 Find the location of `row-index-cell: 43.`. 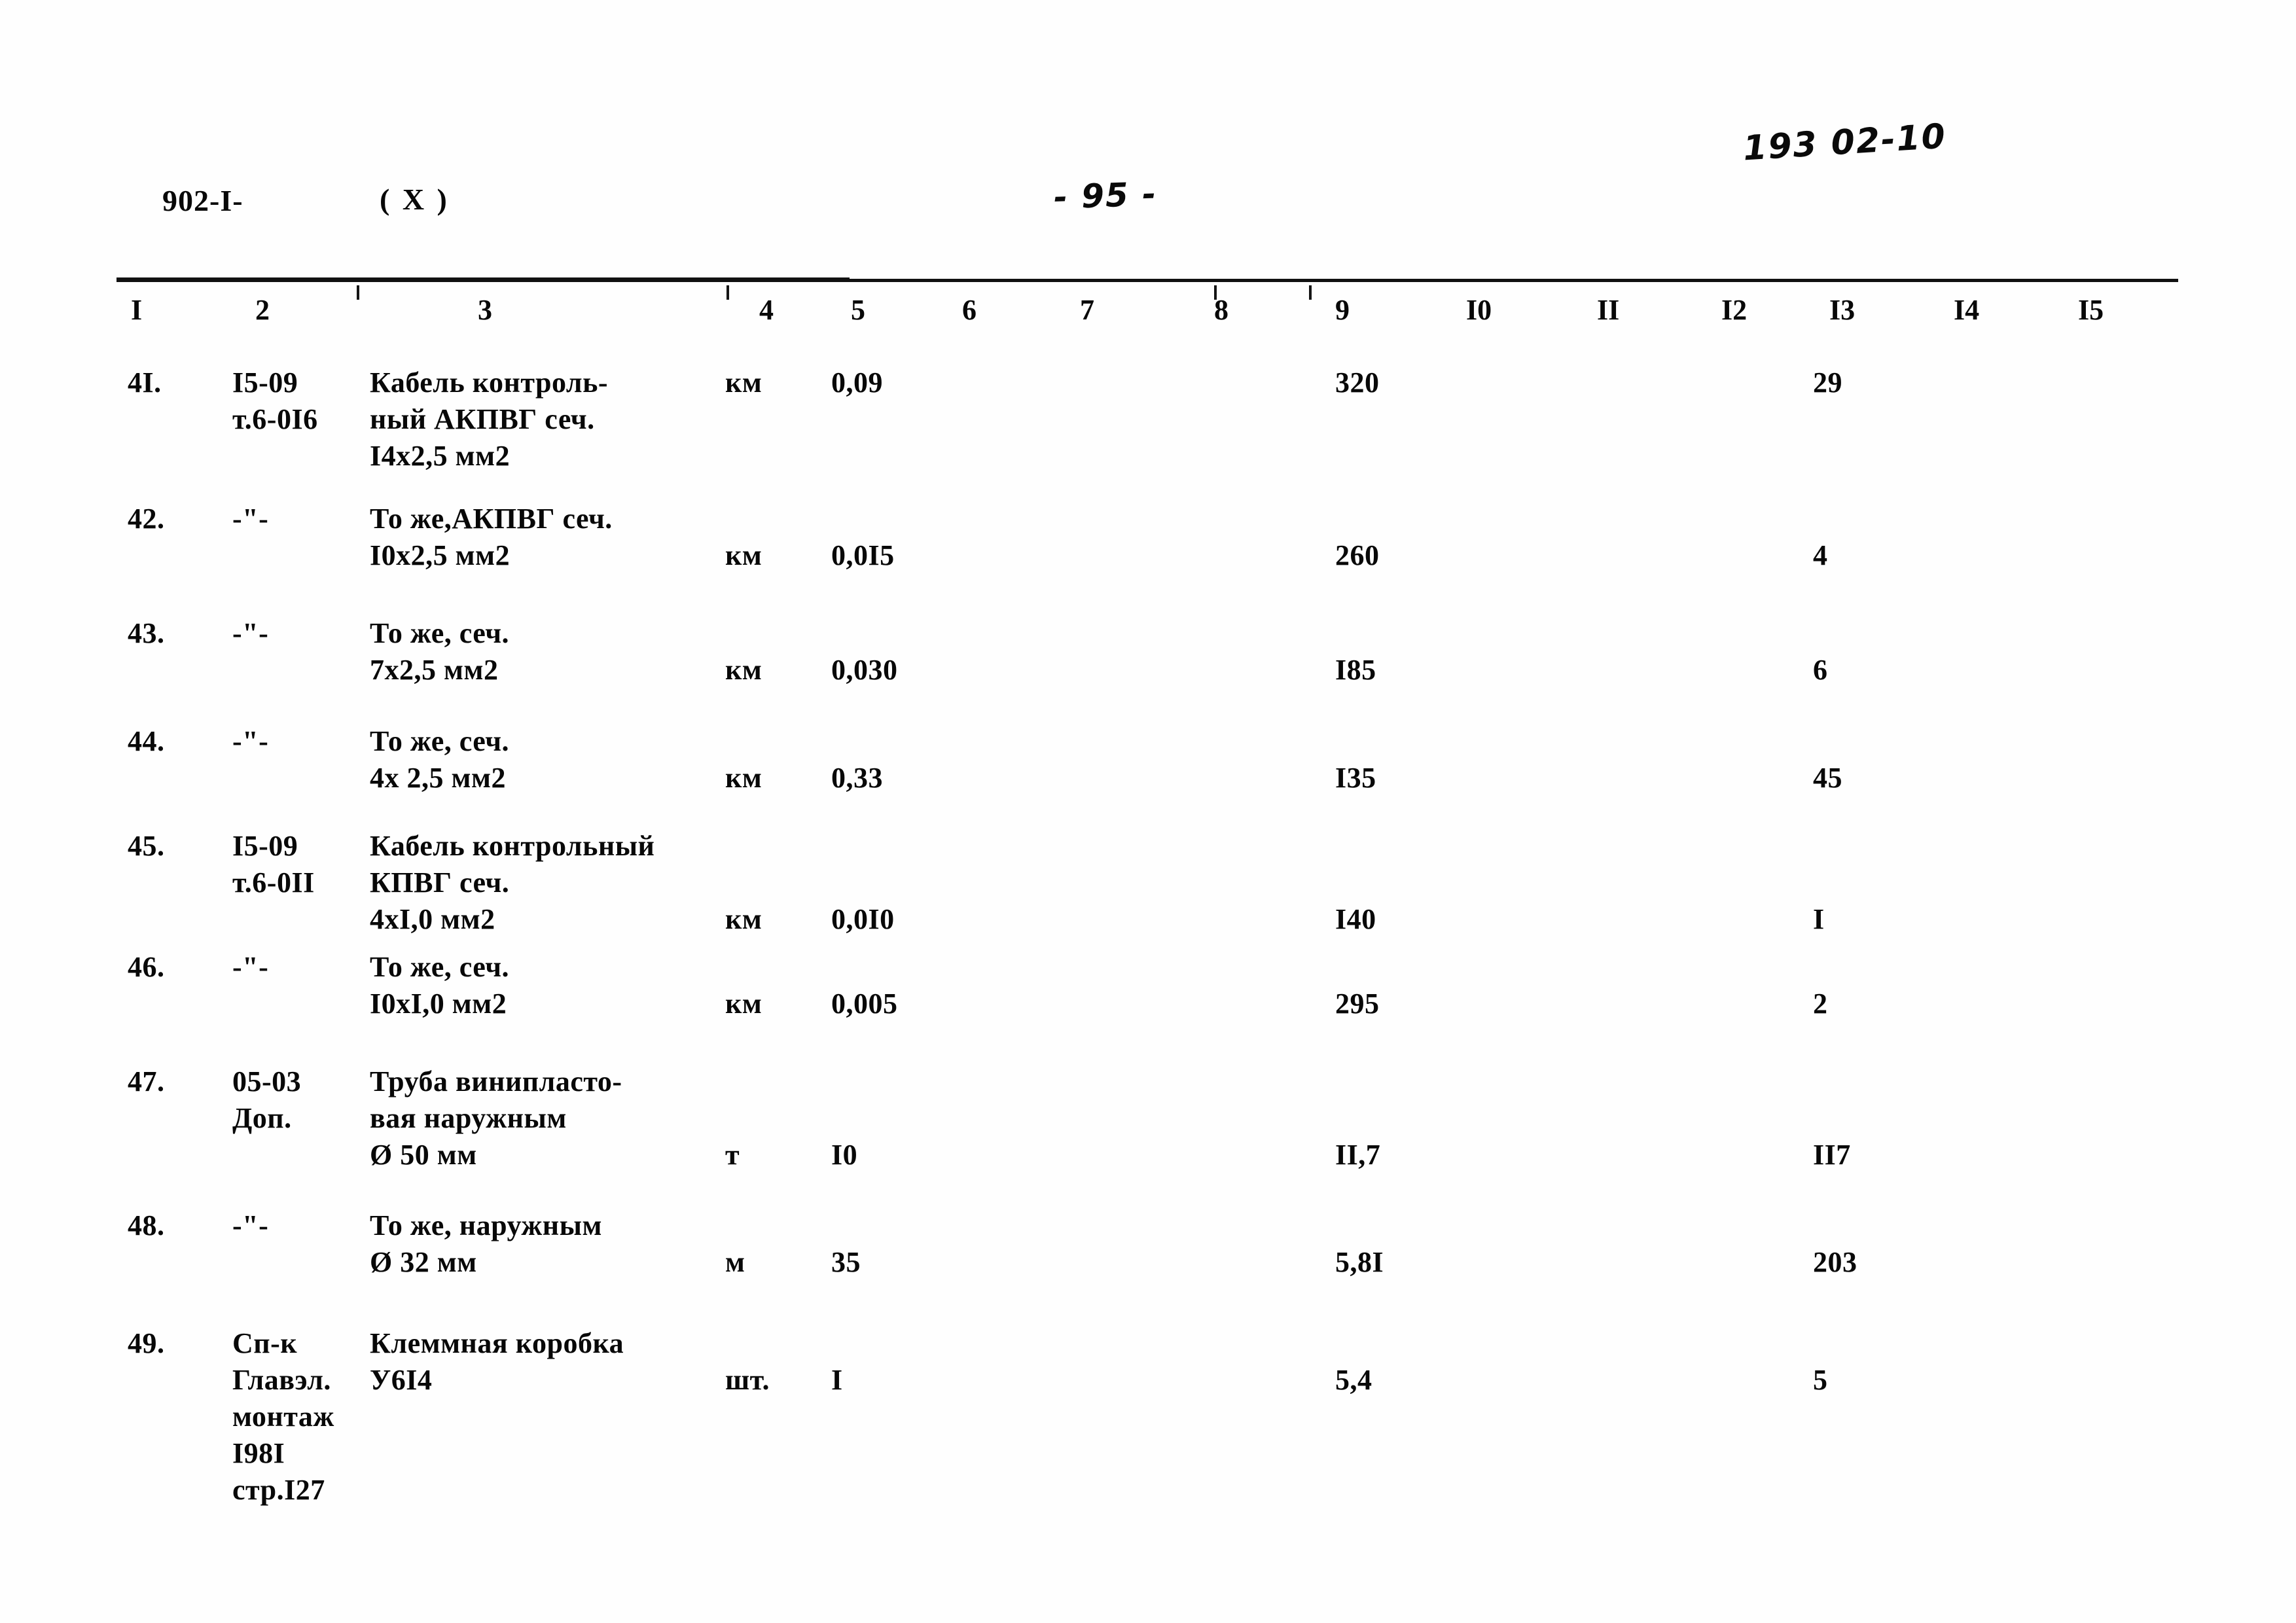

row-index-cell: 43. is located at coordinates (146, 633).